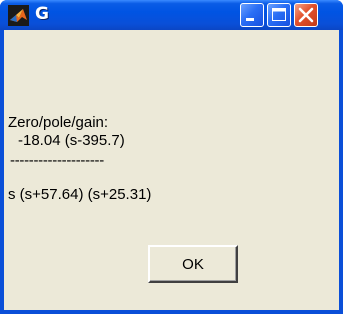 The width and height of the screenshot is (343, 314). Describe the element at coordinates (58, 122) in the screenshot. I see `message-header: Zero/pole/gain:` at that location.